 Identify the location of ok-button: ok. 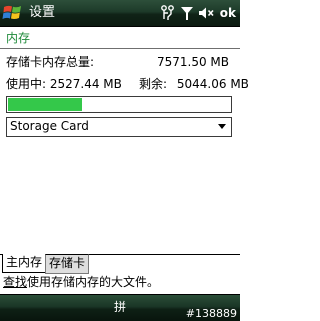
(228, 13).